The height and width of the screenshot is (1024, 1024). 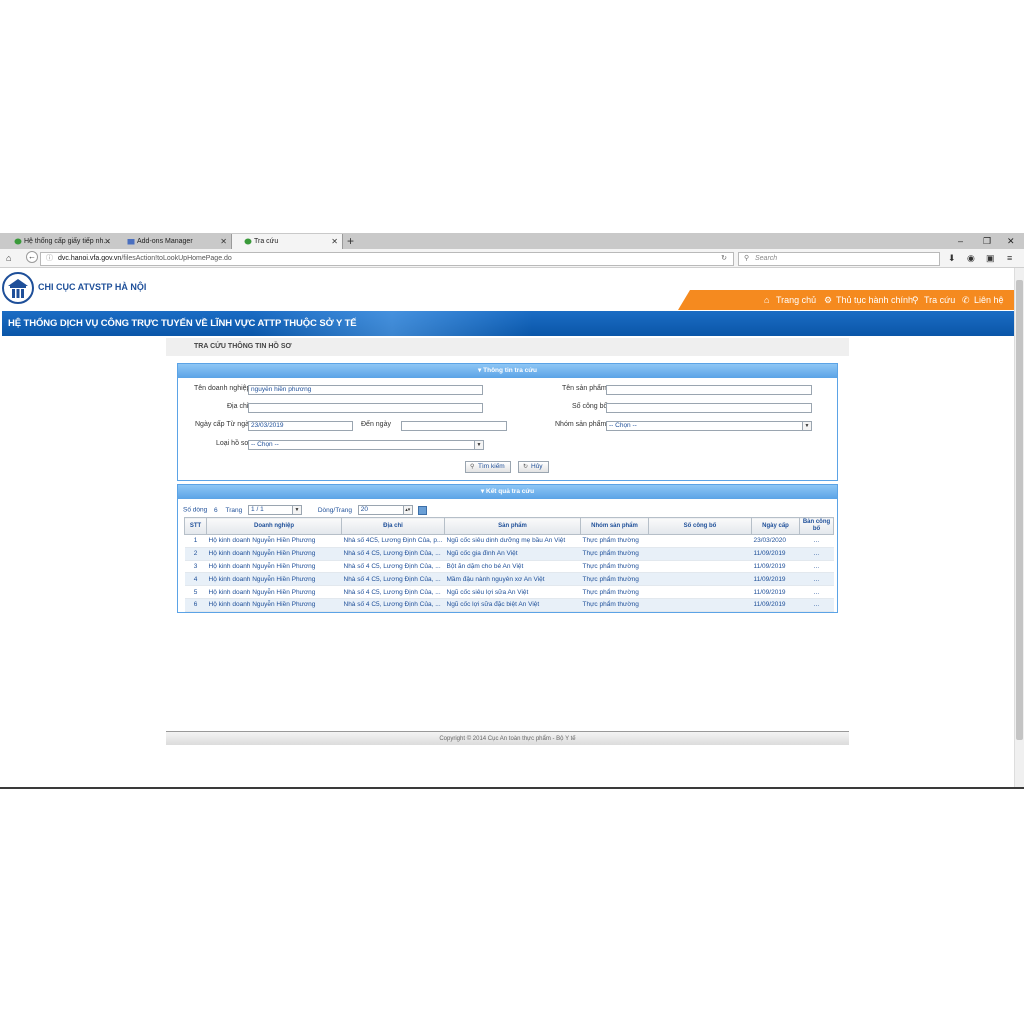 What do you see at coordinates (709, 408) in the screenshot?
I see `announce-no-input` at bounding box center [709, 408].